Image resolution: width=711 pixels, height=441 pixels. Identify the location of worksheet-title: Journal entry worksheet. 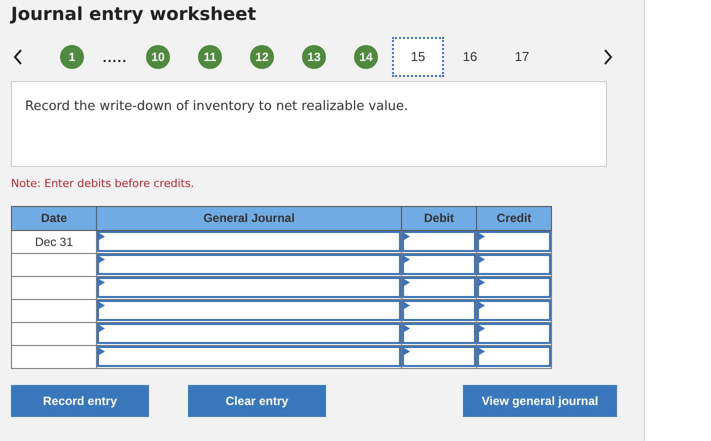
(134, 15).